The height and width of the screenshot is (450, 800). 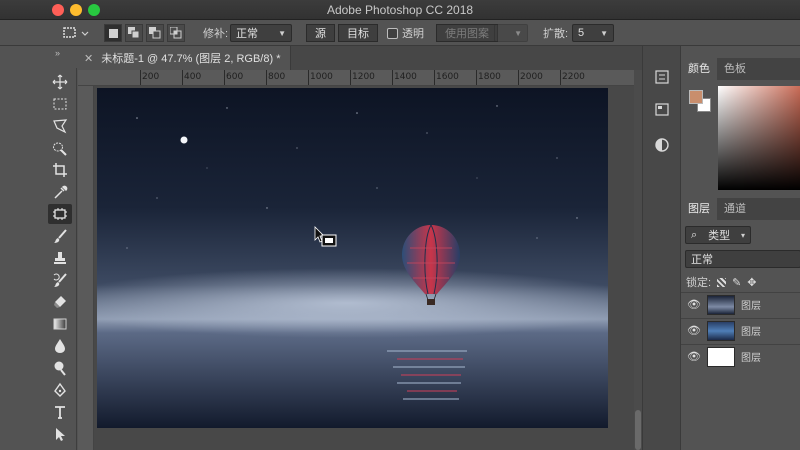 I want to click on scrollbar-thumb, so click(x=638, y=430).